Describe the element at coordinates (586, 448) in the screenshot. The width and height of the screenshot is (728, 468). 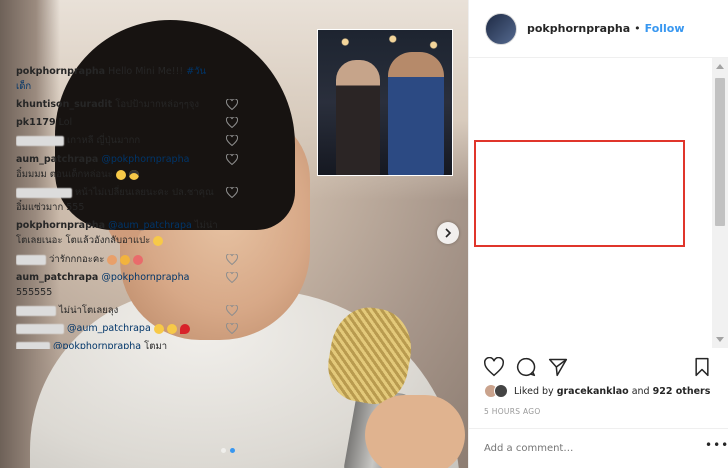
I see `add-comment-input` at that location.